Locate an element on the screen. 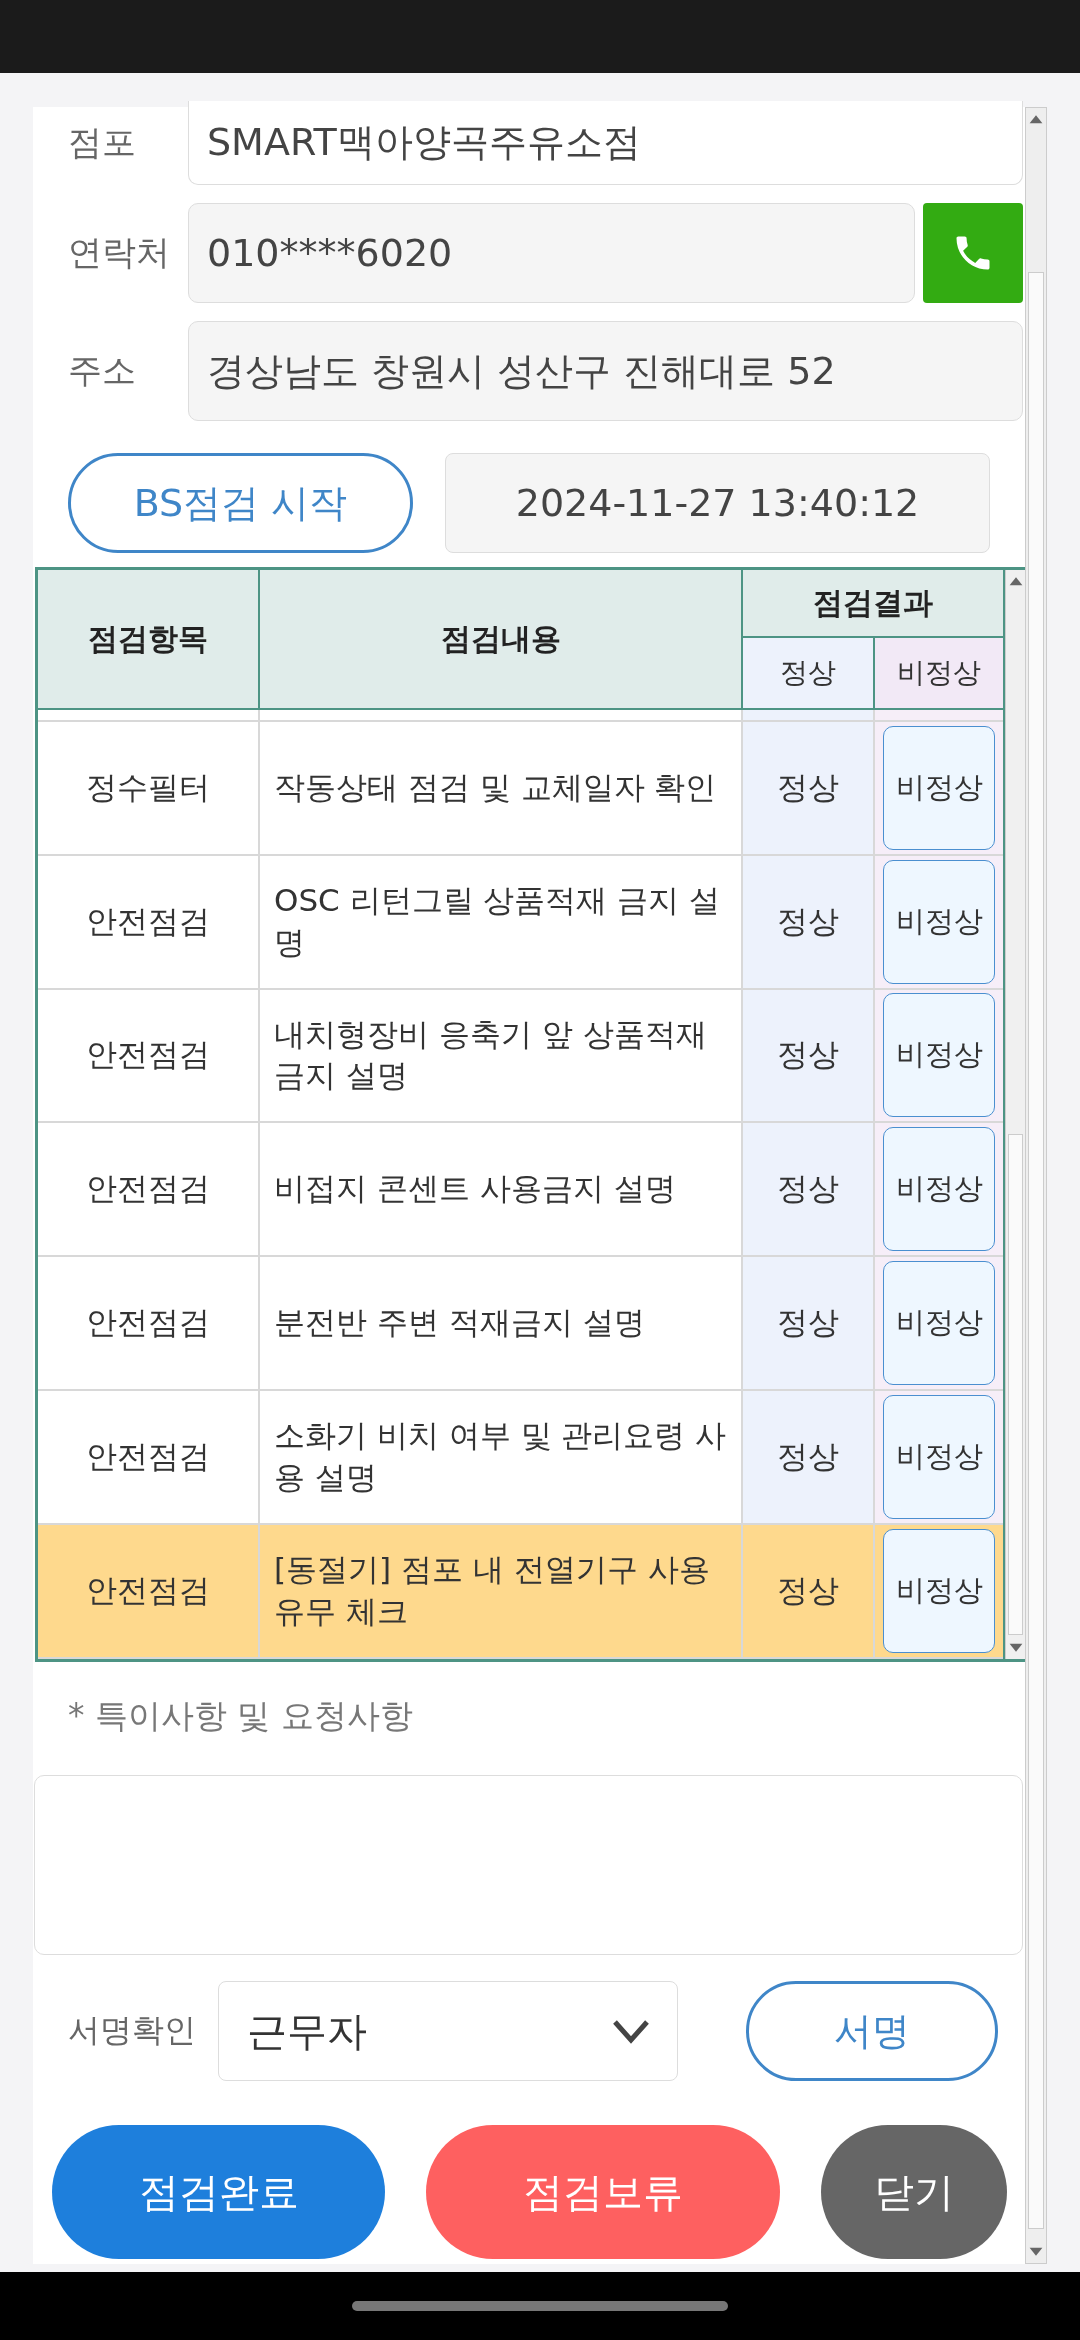  store-field: SMART맥아양곡주유소점 is located at coordinates (605, 143).